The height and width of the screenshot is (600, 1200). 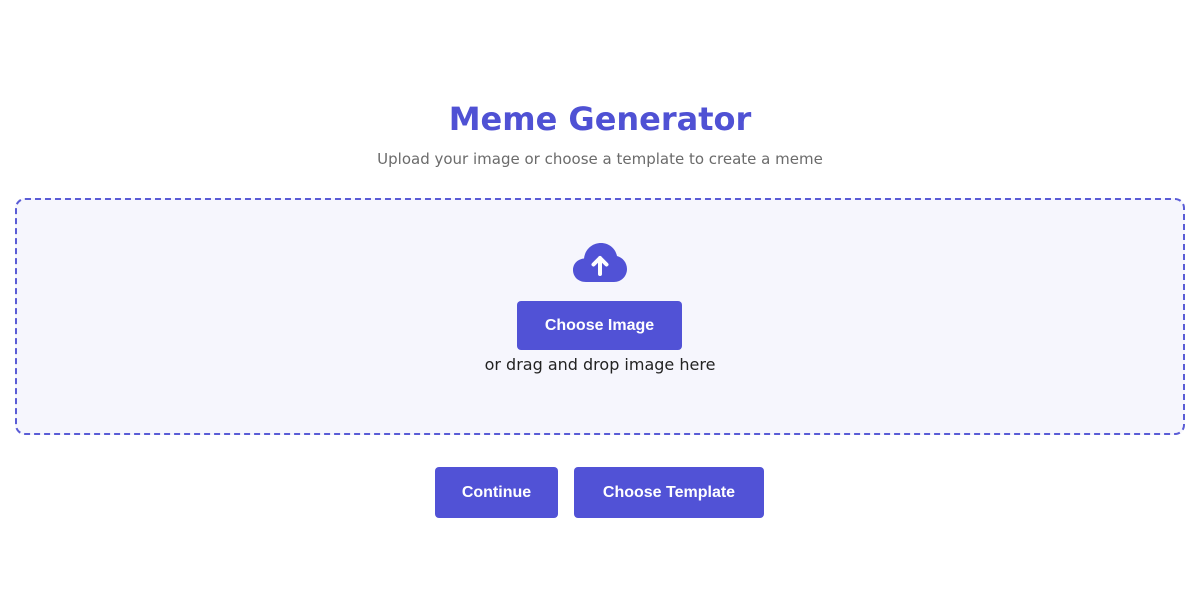 What do you see at coordinates (600, 262) in the screenshot?
I see `cloud-upload-icon` at bounding box center [600, 262].